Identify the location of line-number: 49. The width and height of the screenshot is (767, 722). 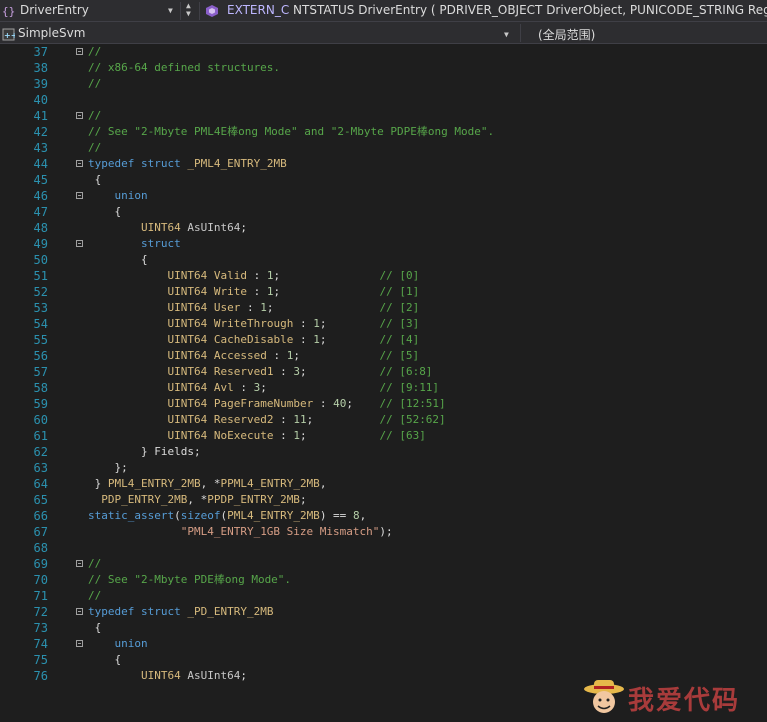
(40, 244).